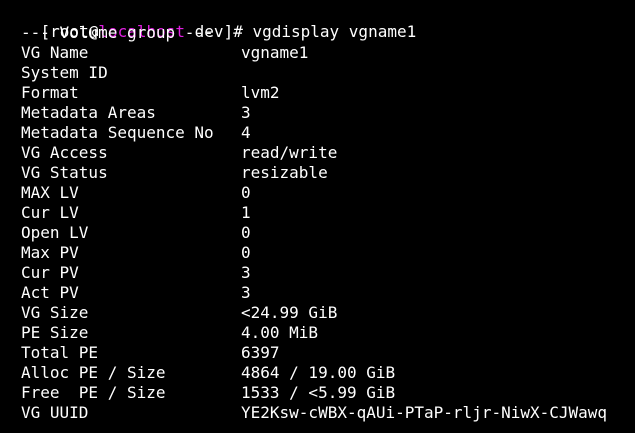 The width and height of the screenshot is (635, 433). Describe the element at coordinates (55, 232) in the screenshot. I see `vg-property-label: Open LV` at that location.